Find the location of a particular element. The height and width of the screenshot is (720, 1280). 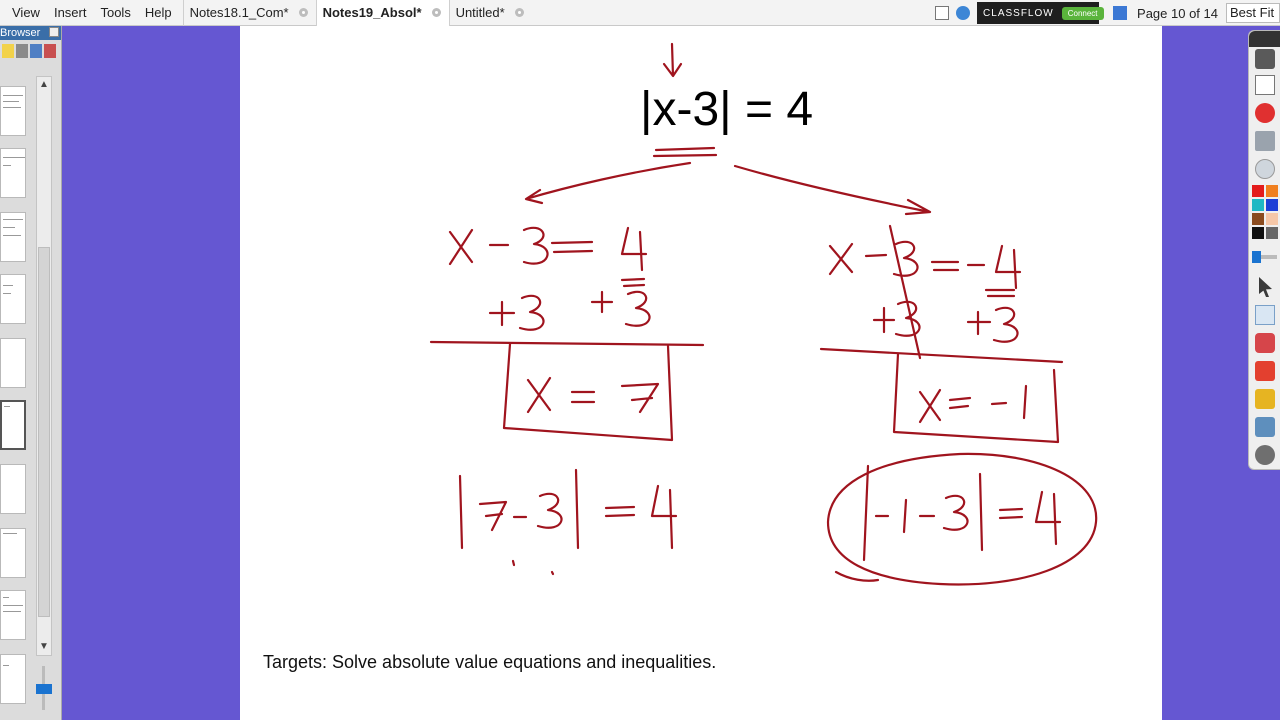

color-swatch-gray is located at coordinates (1272, 233).